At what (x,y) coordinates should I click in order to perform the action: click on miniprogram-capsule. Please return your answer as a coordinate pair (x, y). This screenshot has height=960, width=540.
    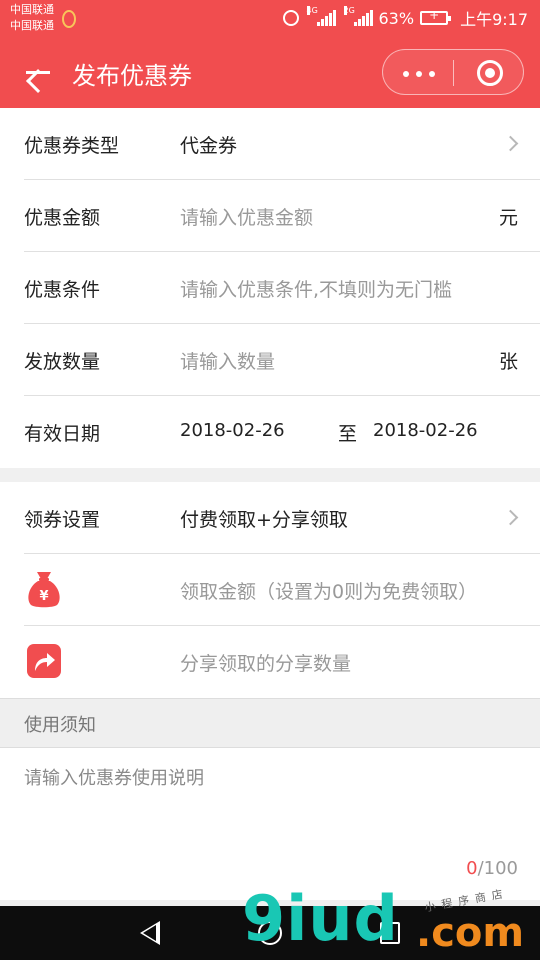
    Looking at the image, I should click on (453, 72).